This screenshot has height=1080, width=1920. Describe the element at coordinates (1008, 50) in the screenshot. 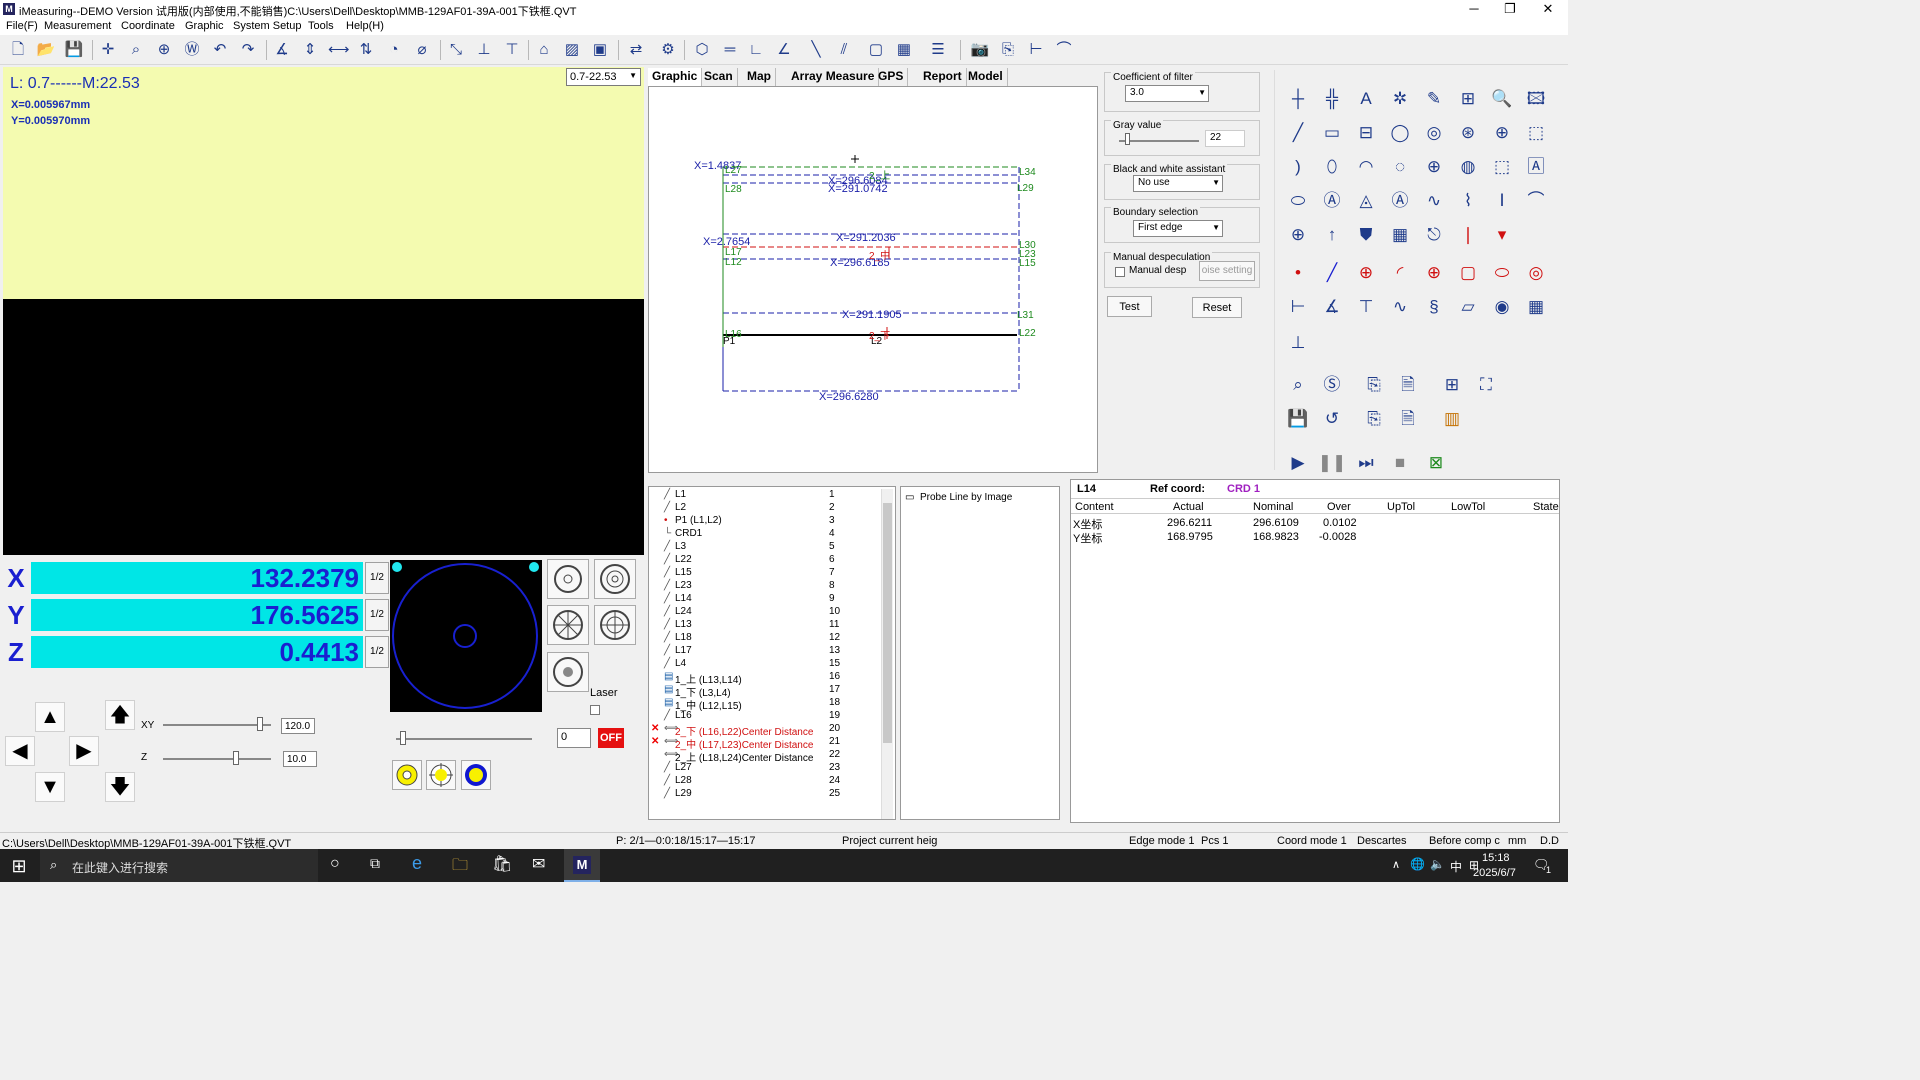

I see `export-icon: ⎘` at that location.